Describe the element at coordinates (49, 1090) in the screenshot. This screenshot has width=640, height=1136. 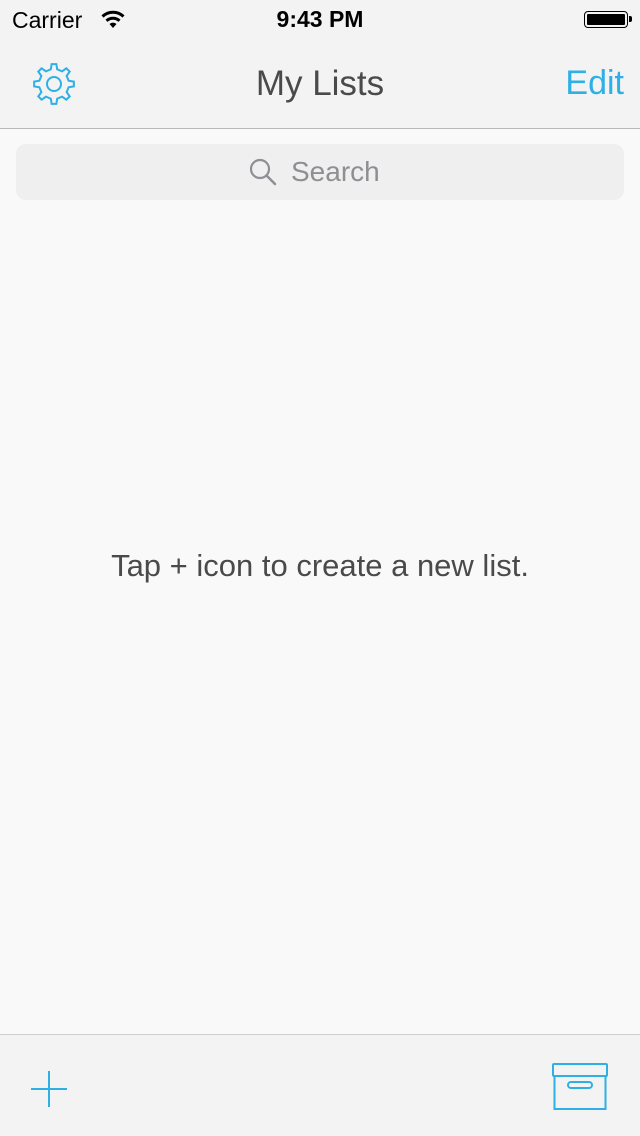
I see `plus-icon` at that location.